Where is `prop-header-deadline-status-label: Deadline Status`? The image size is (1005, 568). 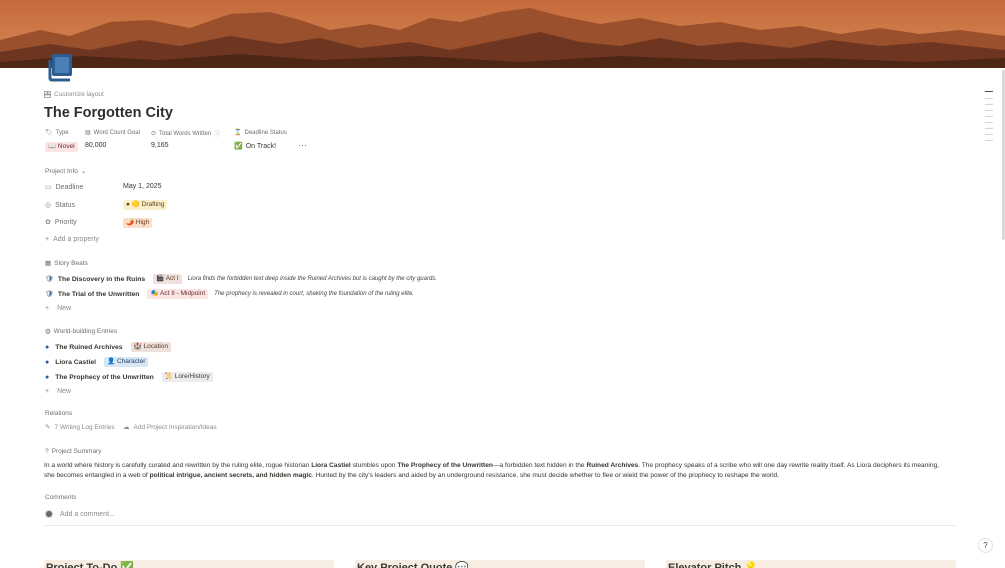 prop-header-deadline-status-label: Deadline Status is located at coordinates (265, 132).